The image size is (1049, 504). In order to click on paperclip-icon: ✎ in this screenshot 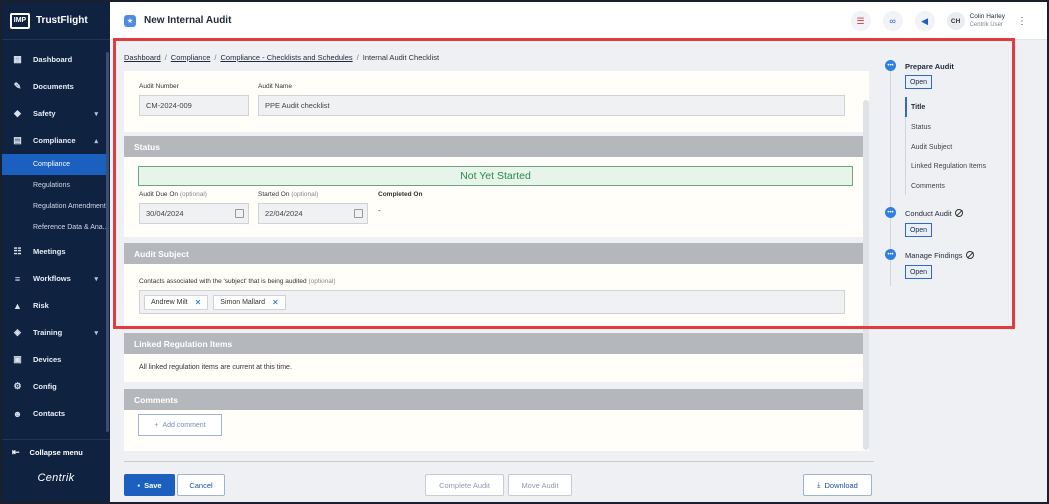, I will do `click(17, 86)`.